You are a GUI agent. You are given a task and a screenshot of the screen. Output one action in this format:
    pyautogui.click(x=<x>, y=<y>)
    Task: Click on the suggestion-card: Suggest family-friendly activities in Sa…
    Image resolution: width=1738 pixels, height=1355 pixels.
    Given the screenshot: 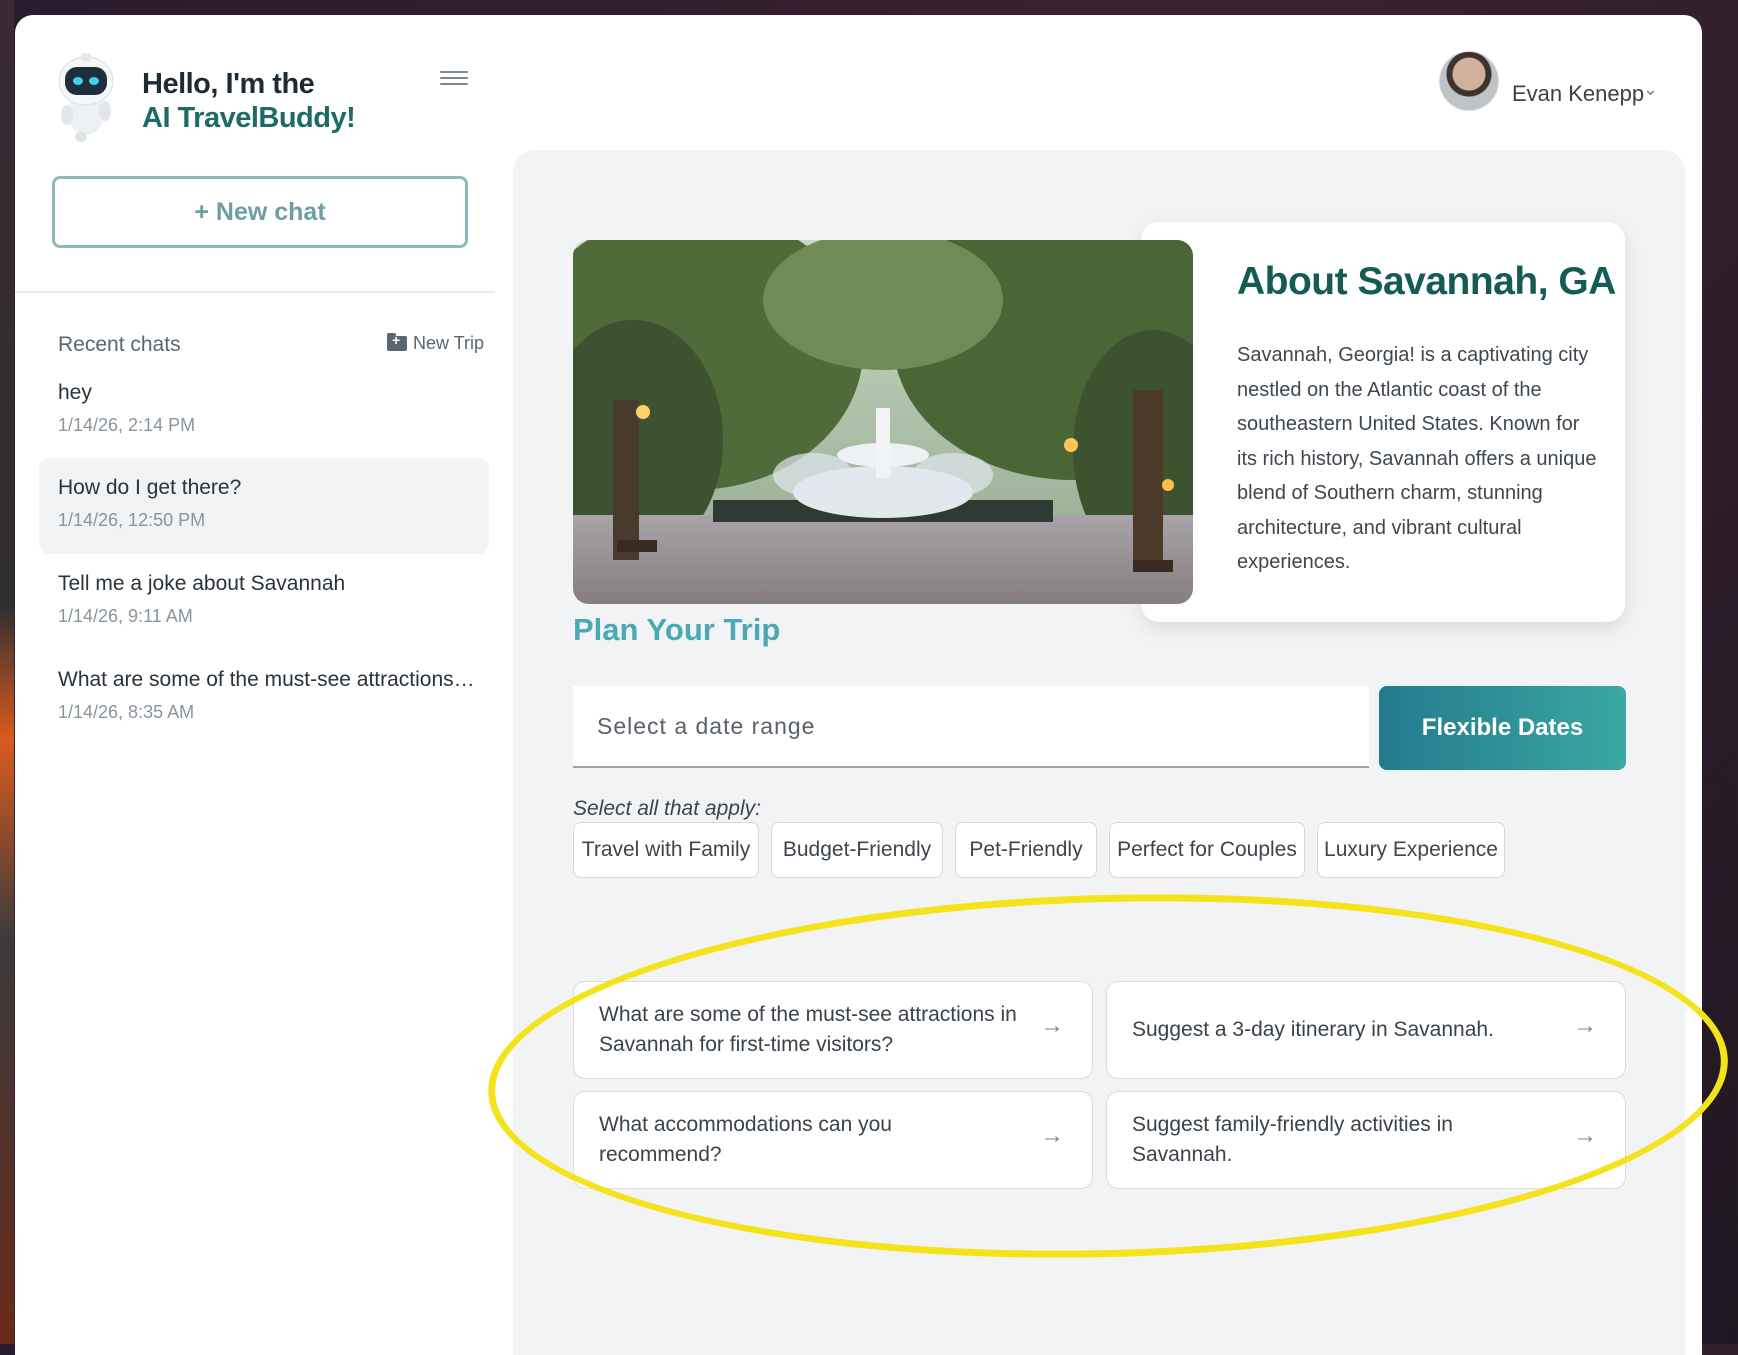 What is the action you would take?
    pyautogui.click(x=1366, y=1140)
    